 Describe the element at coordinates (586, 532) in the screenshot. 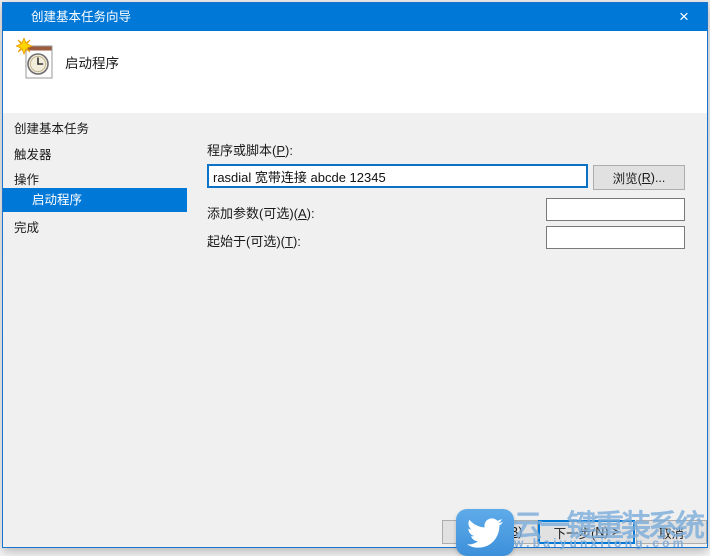

I see `next-button: 下一步(N) >` at that location.